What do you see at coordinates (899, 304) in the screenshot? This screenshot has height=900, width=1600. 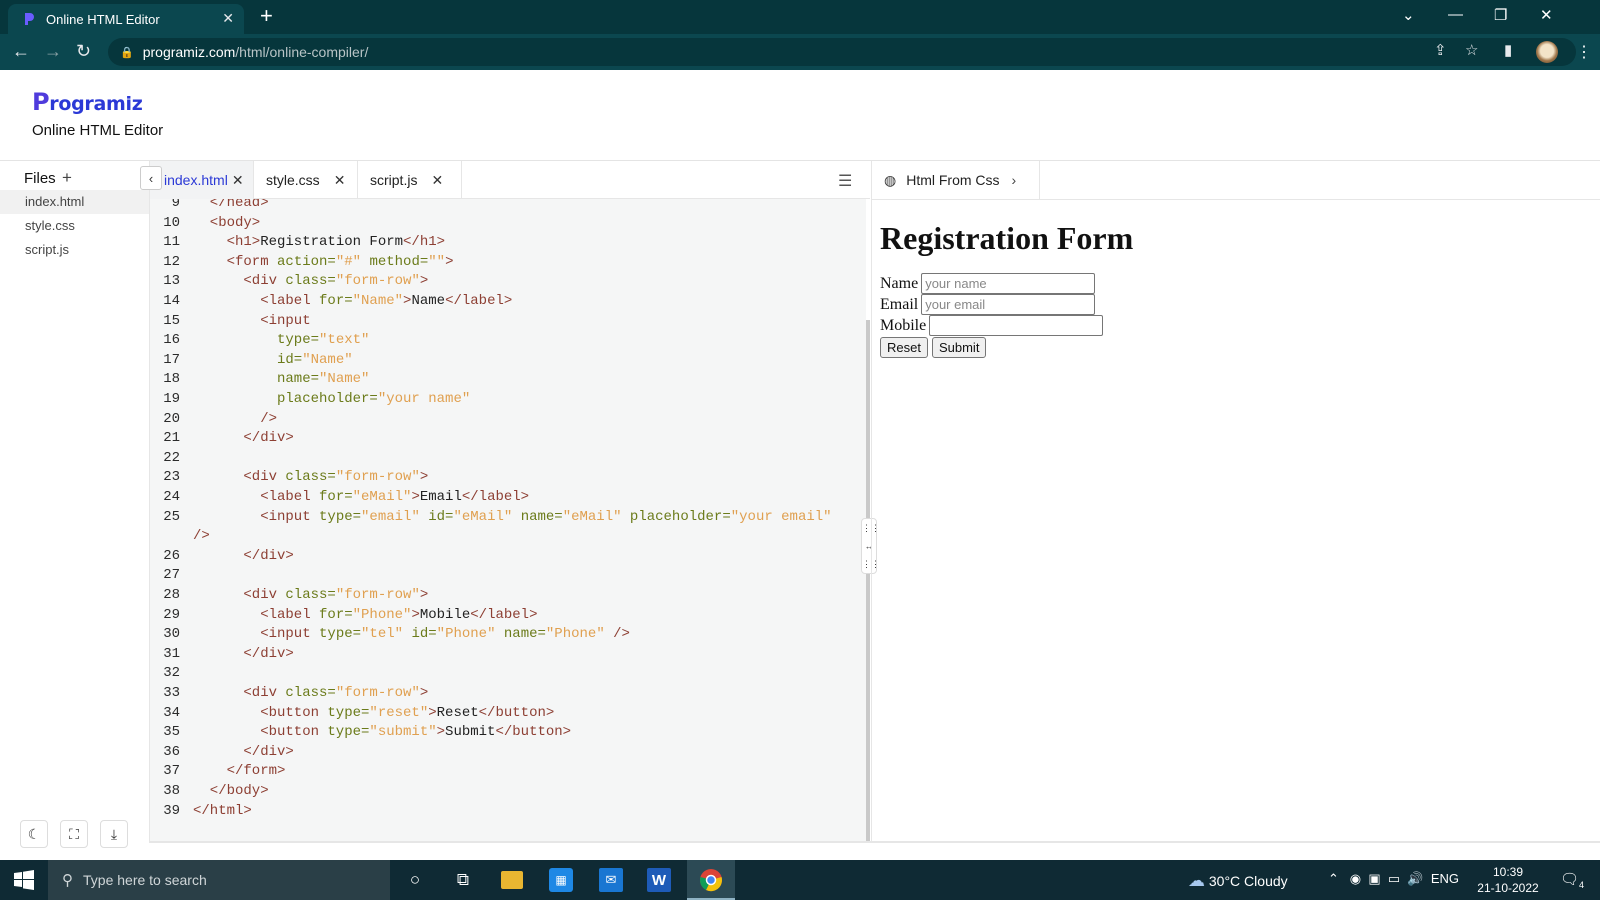 I see `email-label: Email` at bounding box center [899, 304].